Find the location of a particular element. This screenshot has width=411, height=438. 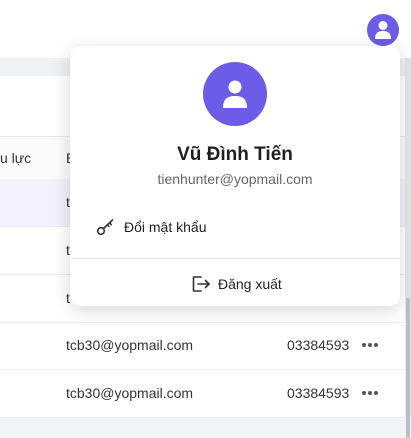

logout-menu-item: Đăng xuất is located at coordinates (236, 284).